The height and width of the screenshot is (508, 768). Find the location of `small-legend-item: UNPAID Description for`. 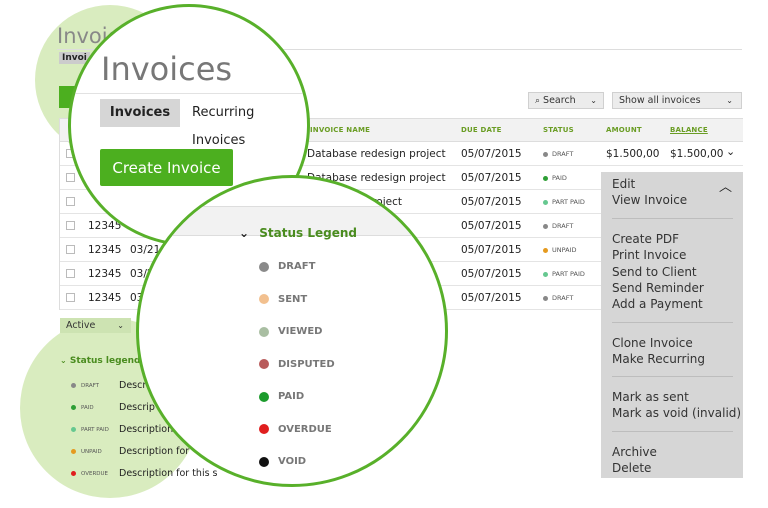

small-legend-item: UNPAID Description for is located at coordinates (130, 451).